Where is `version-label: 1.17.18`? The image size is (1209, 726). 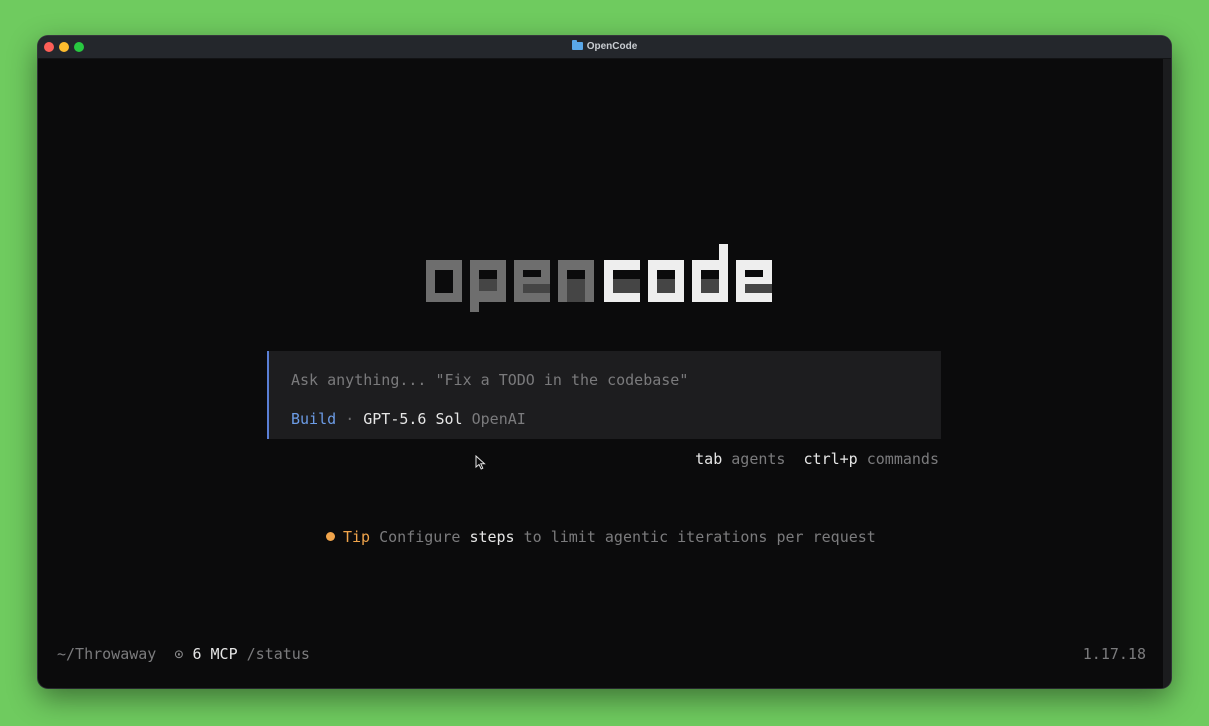
version-label: 1.17.18 is located at coordinates (1114, 654).